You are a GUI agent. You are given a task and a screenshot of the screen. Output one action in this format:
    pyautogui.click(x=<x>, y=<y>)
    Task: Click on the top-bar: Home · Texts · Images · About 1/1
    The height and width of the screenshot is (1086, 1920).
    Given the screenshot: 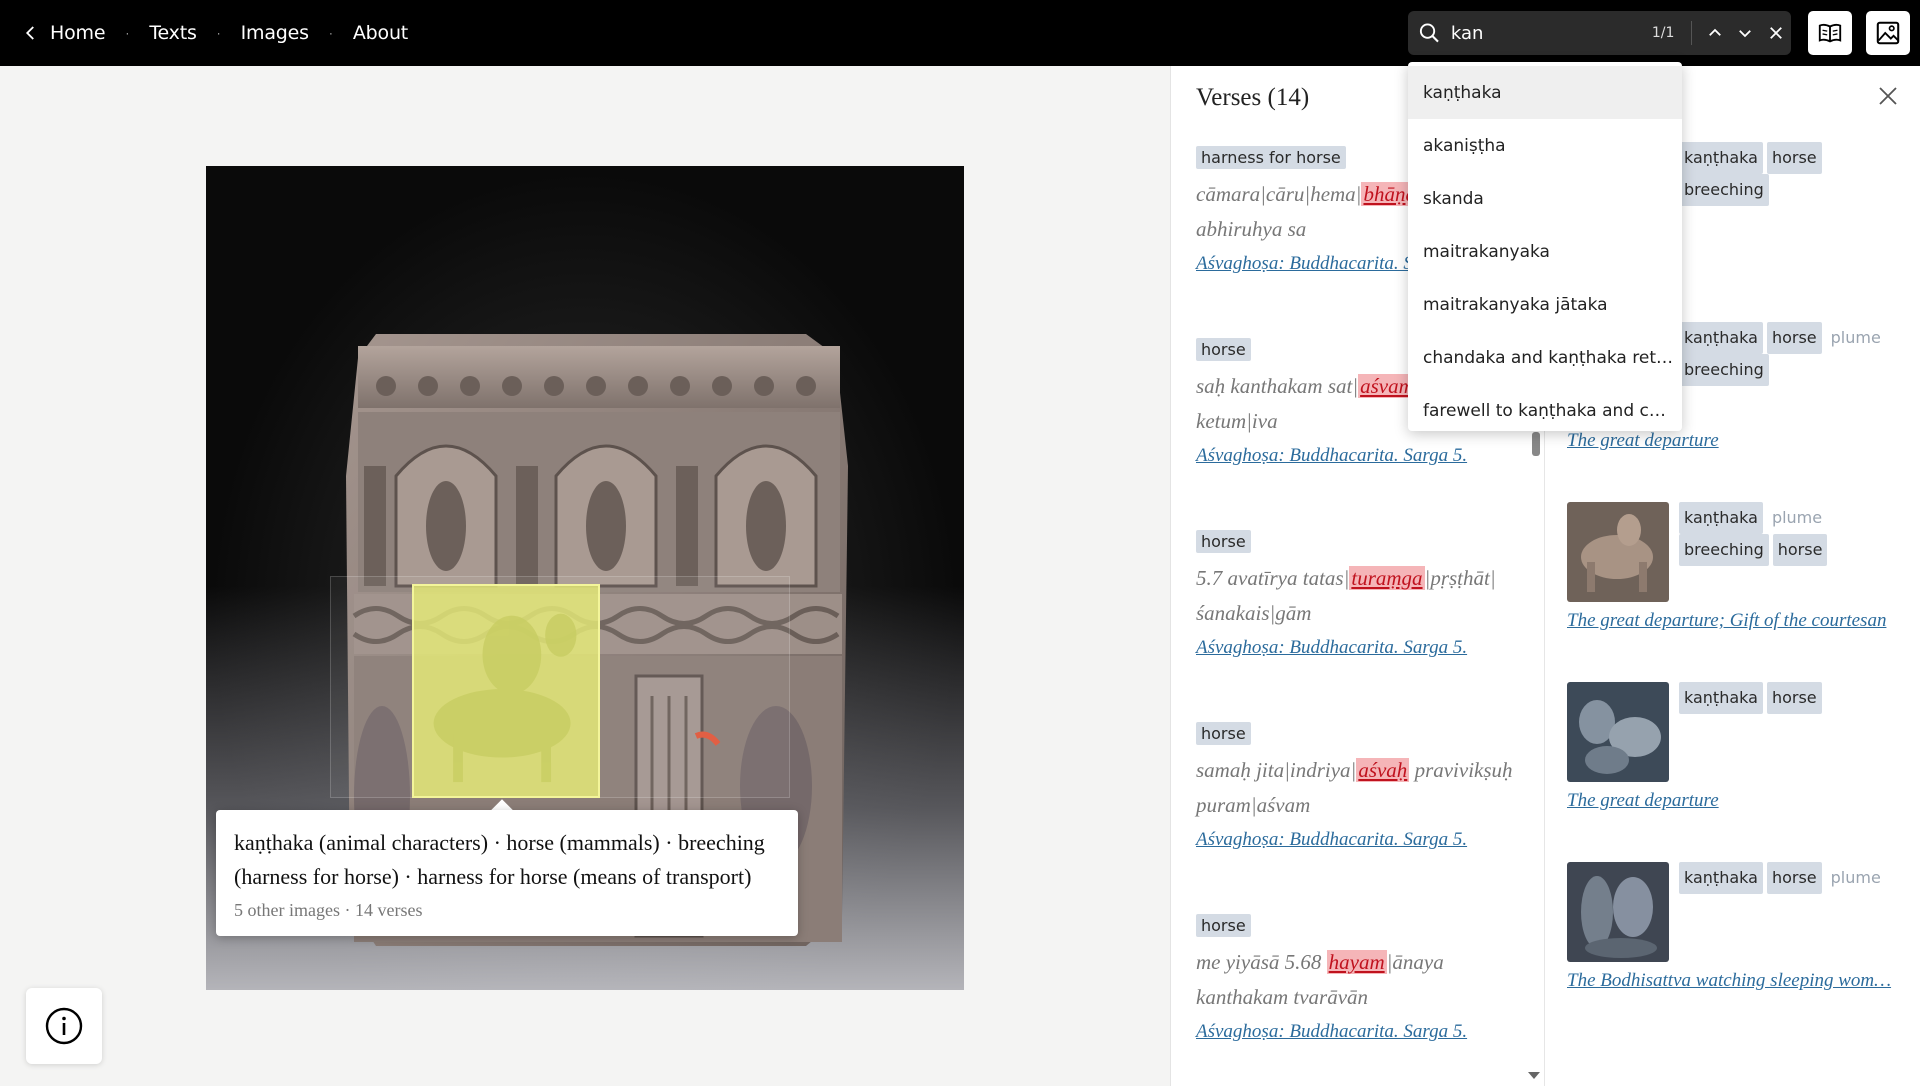 What is the action you would take?
    pyautogui.click(x=960, y=33)
    